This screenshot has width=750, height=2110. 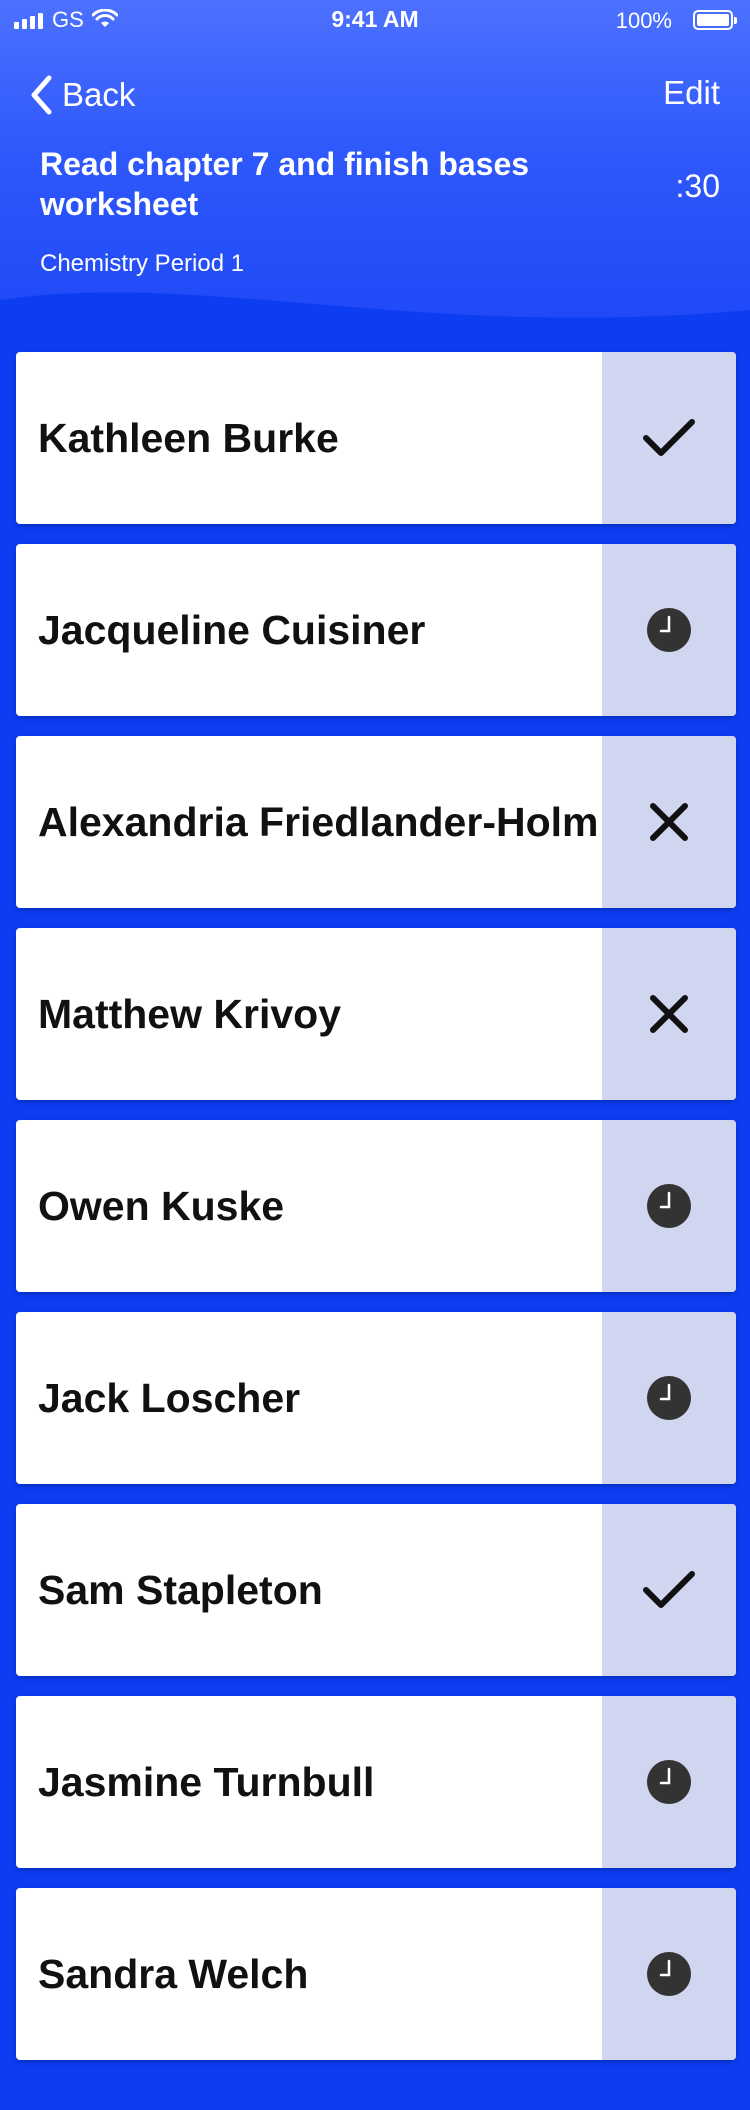 What do you see at coordinates (189, 1014) in the screenshot?
I see `student-name: Matthew Krivoy` at bounding box center [189, 1014].